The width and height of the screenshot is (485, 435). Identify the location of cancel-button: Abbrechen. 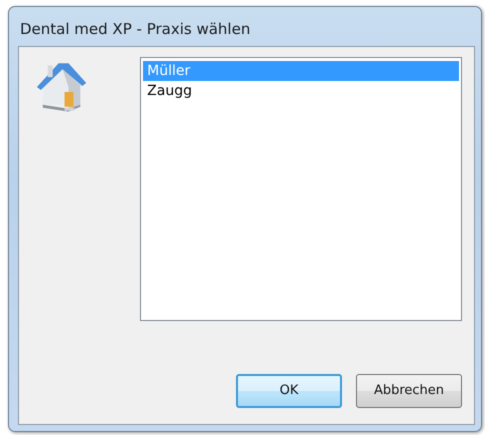
(409, 391).